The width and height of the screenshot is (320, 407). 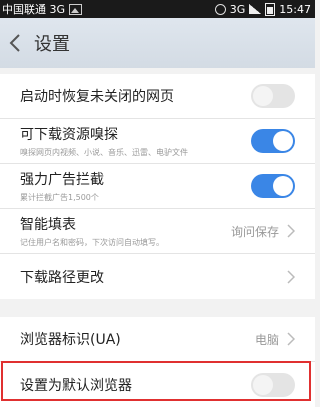 What do you see at coordinates (273, 384) in the screenshot?
I see `default-browser-toggle` at bounding box center [273, 384].